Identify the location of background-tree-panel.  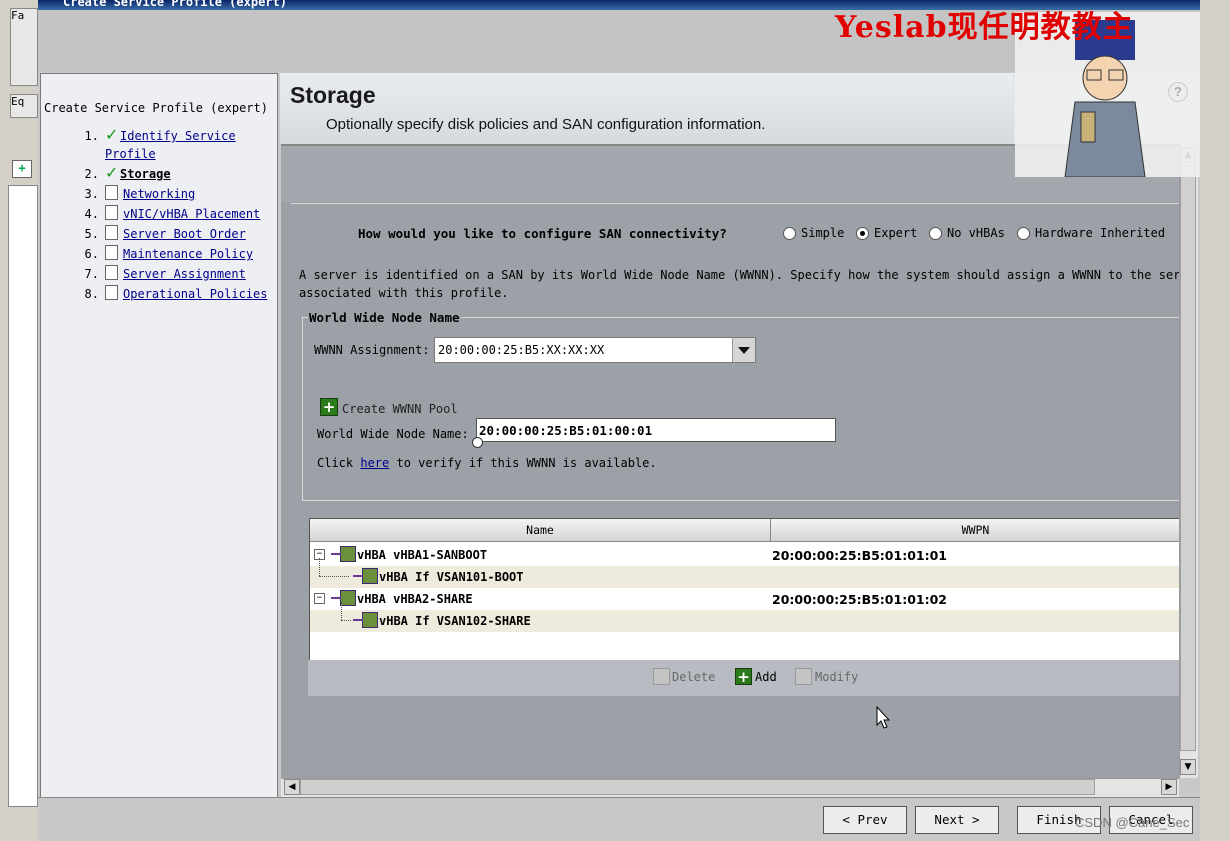
(23, 496).